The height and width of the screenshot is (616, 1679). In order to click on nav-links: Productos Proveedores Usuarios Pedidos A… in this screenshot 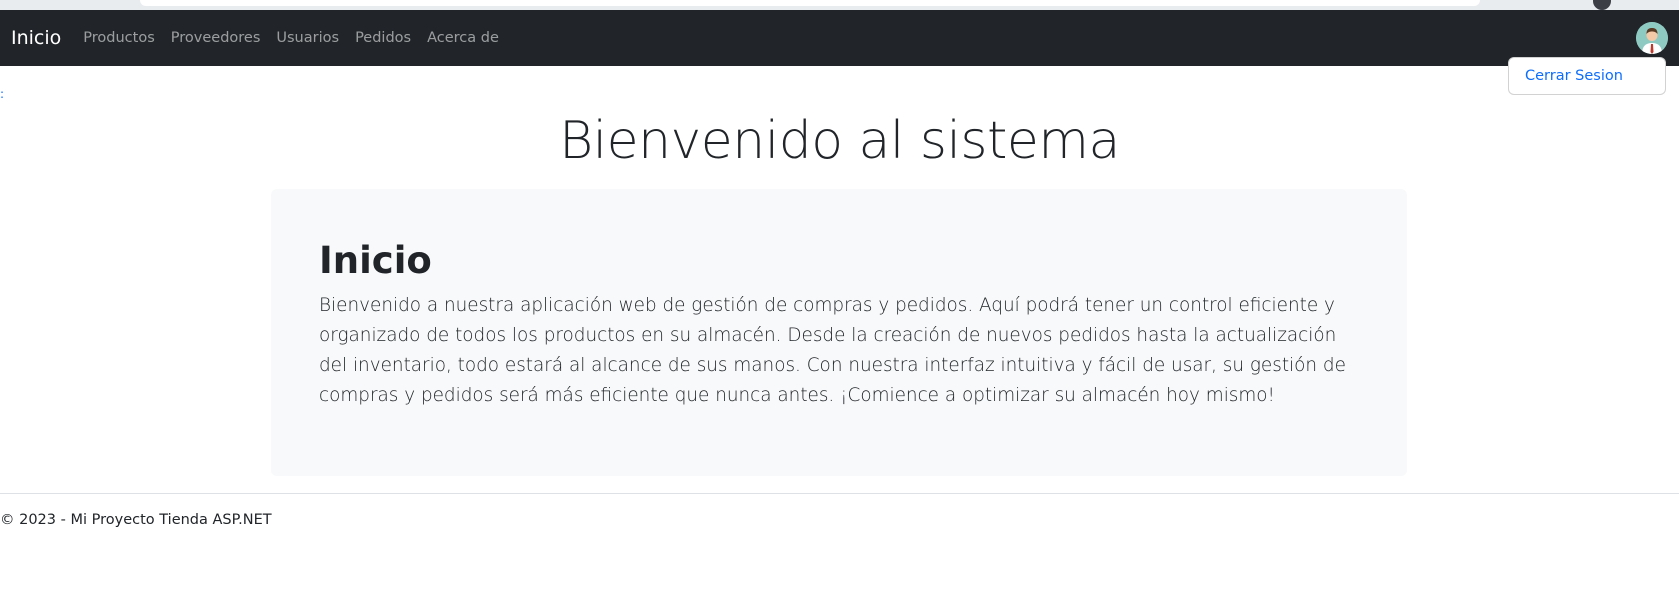, I will do `click(291, 38)`.